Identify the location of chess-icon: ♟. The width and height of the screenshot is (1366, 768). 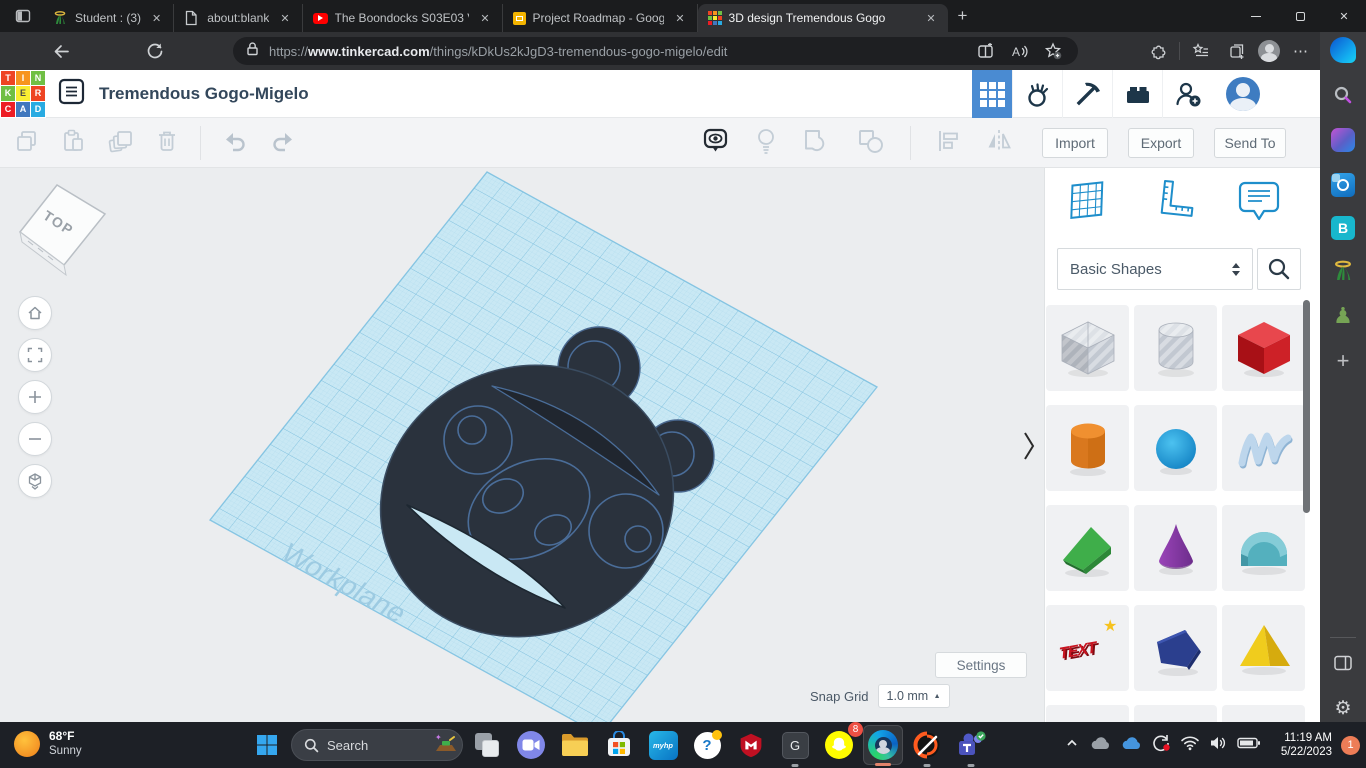
(1343, 316).